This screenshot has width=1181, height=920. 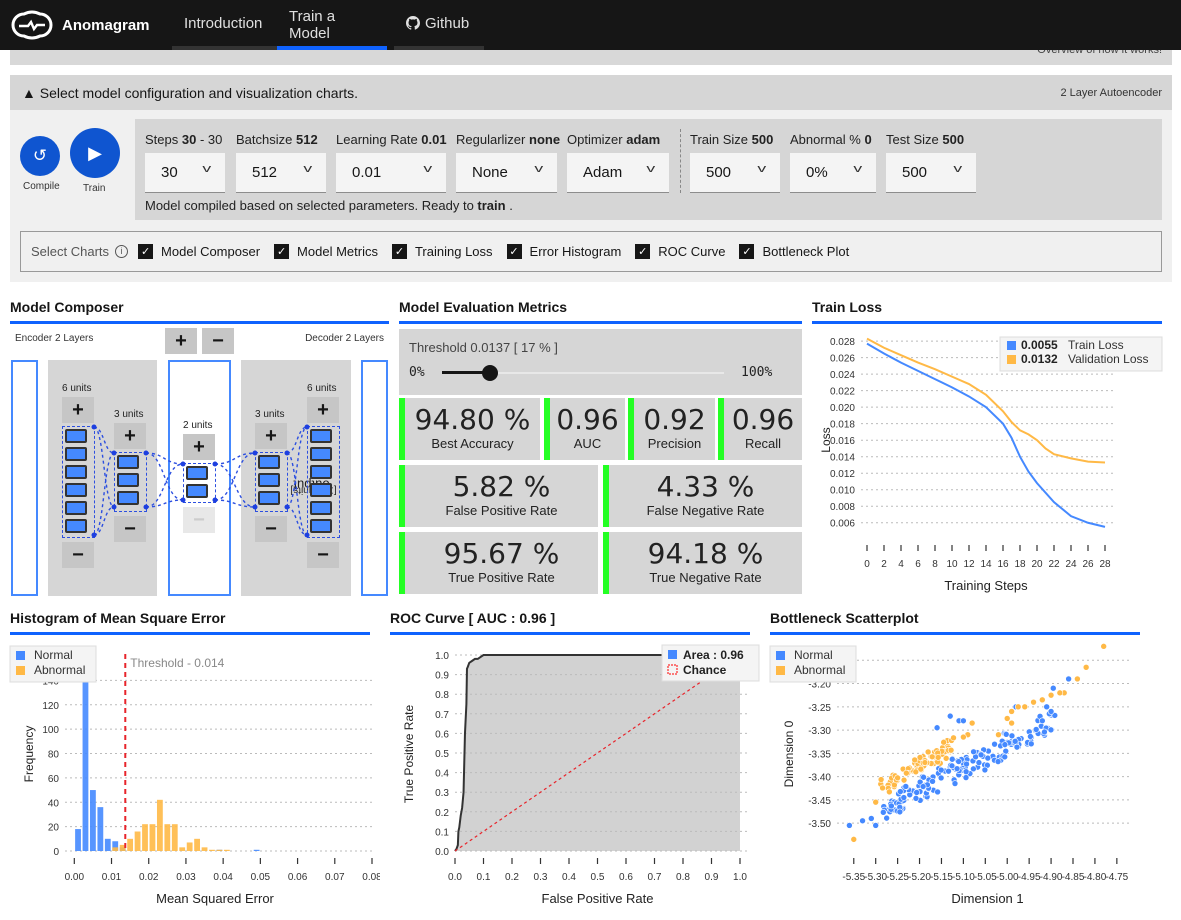 I want to click on model-type-label: 2 Layer Autoencoder, so click(x=1111, y=93).